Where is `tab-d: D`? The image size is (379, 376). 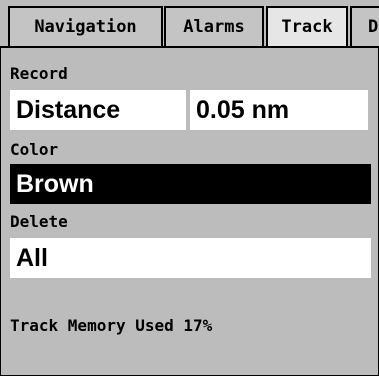
tab-d: D is located at coordinates (364, 26).